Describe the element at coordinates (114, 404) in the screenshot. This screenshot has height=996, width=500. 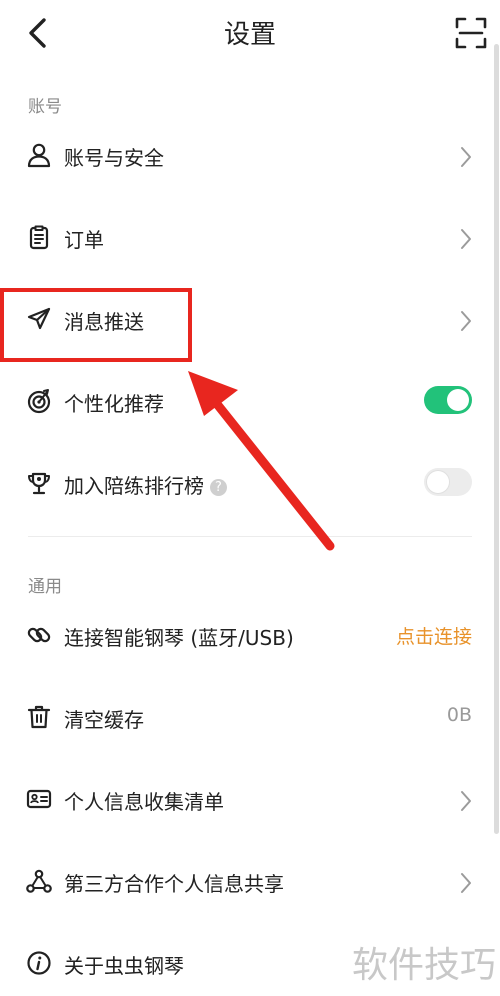
I see `settings-item-label: 个性化推荐` at that location.